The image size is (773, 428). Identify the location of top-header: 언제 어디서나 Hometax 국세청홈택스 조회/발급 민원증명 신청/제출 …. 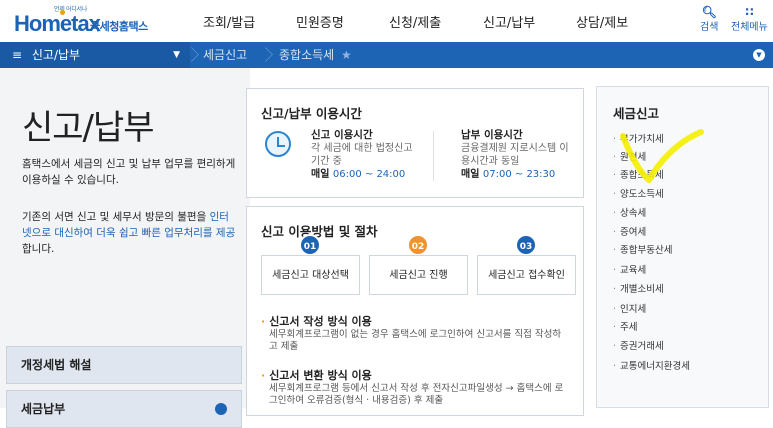
(386, 21).